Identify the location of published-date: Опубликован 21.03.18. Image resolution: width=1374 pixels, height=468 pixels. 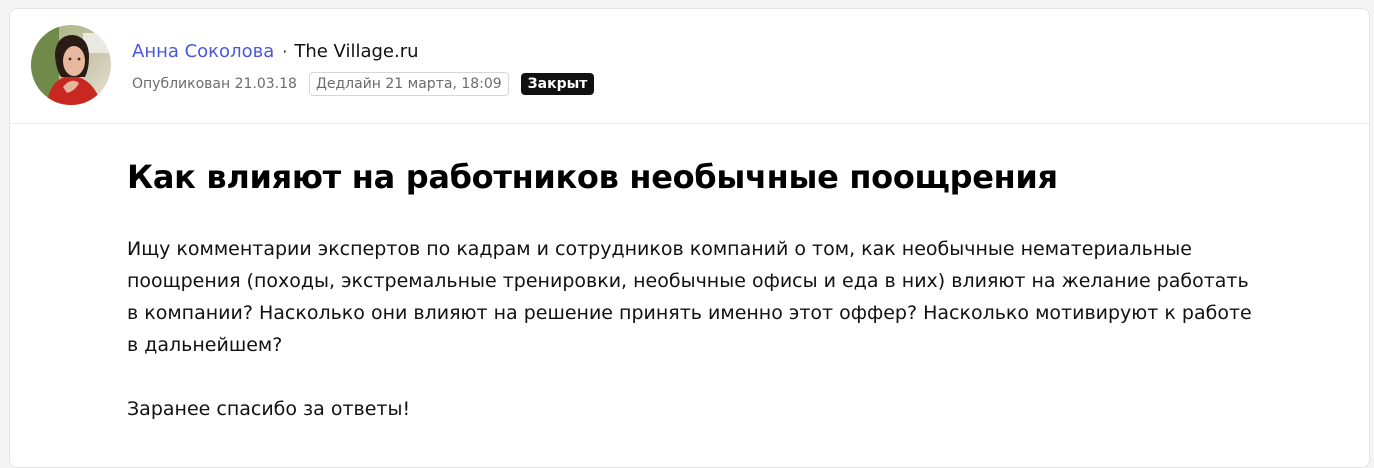
(214, 84).